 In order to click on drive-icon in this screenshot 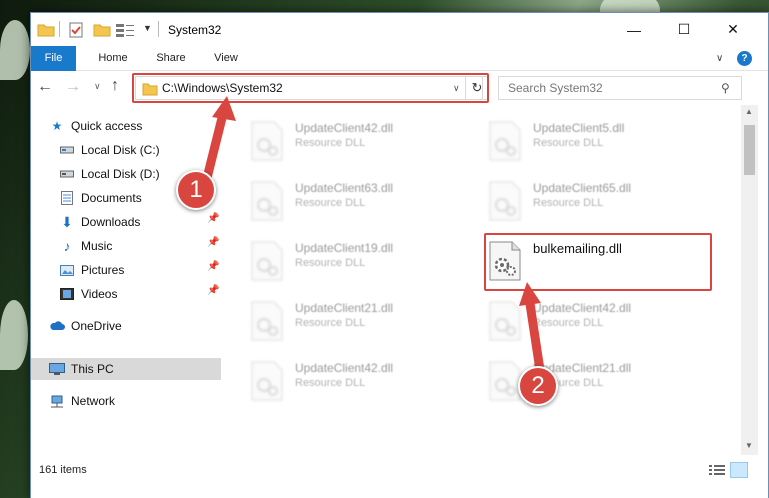, I will do `click(67, 150)`.